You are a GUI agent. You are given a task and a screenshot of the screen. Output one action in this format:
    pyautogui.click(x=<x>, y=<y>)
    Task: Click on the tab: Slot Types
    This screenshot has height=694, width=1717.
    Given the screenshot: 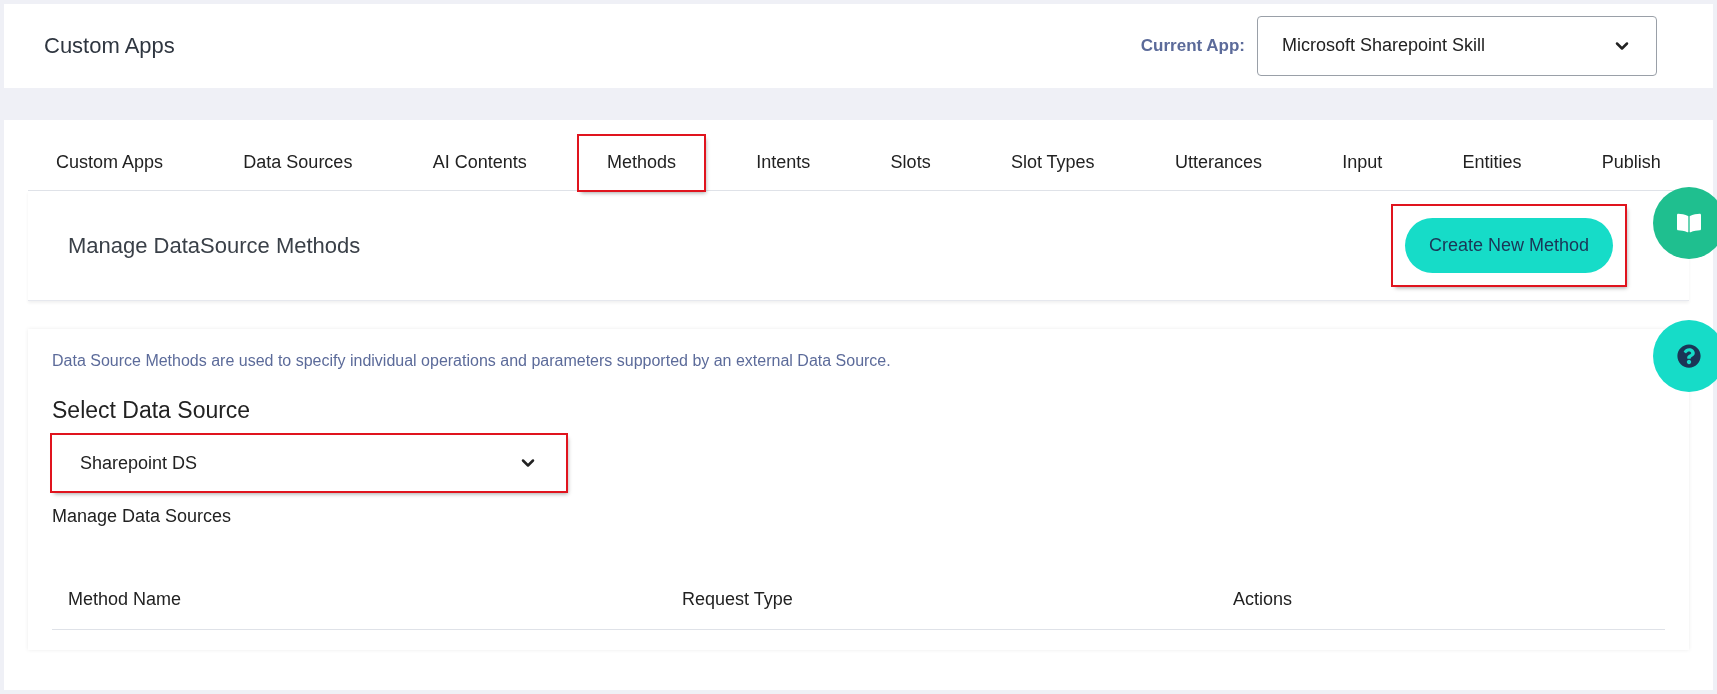 What is the action you would take?
    pyautogui.click(x=1052, y=162)
    